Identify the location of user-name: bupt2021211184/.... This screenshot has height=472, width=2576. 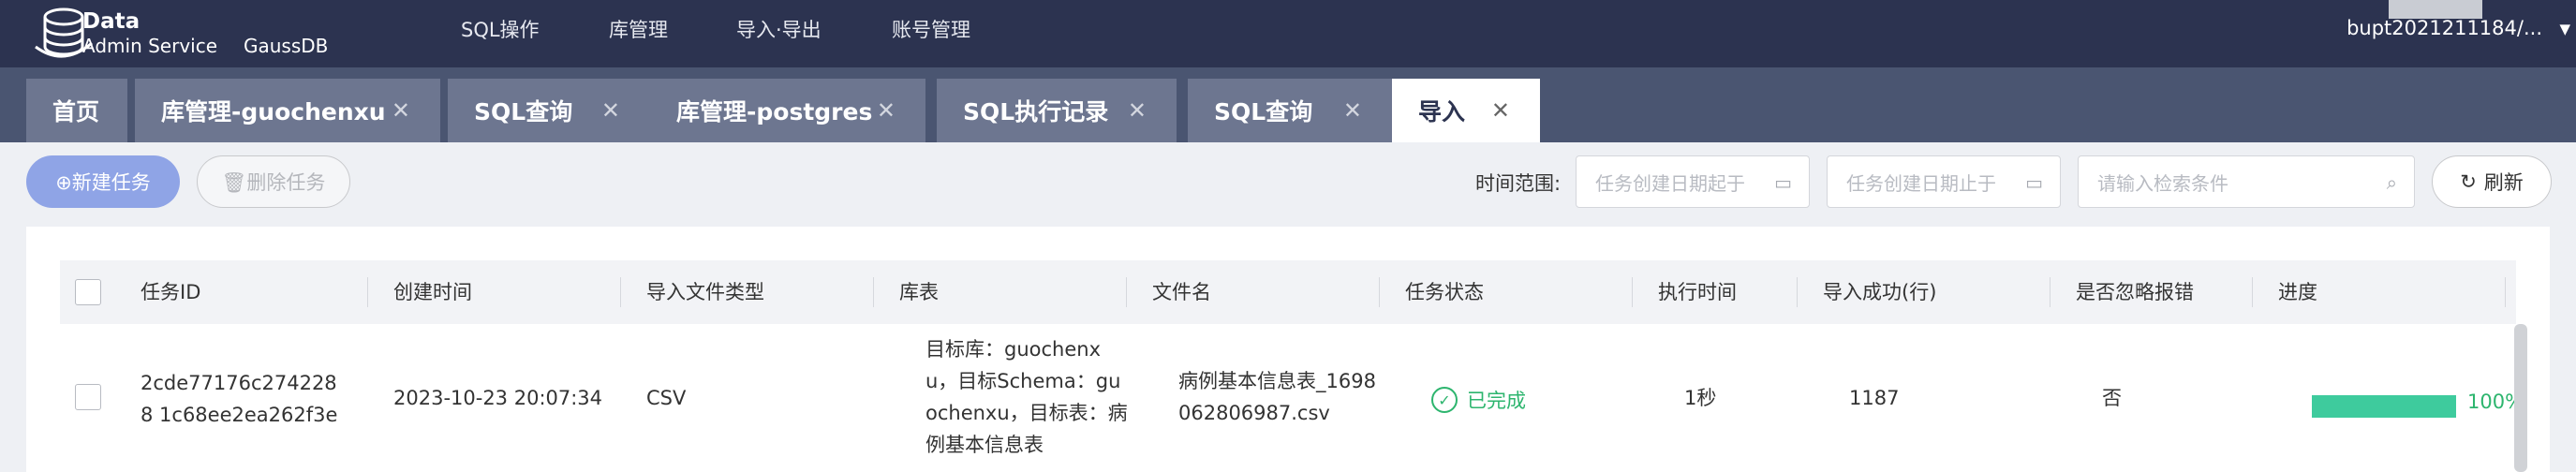
(2444, 28).